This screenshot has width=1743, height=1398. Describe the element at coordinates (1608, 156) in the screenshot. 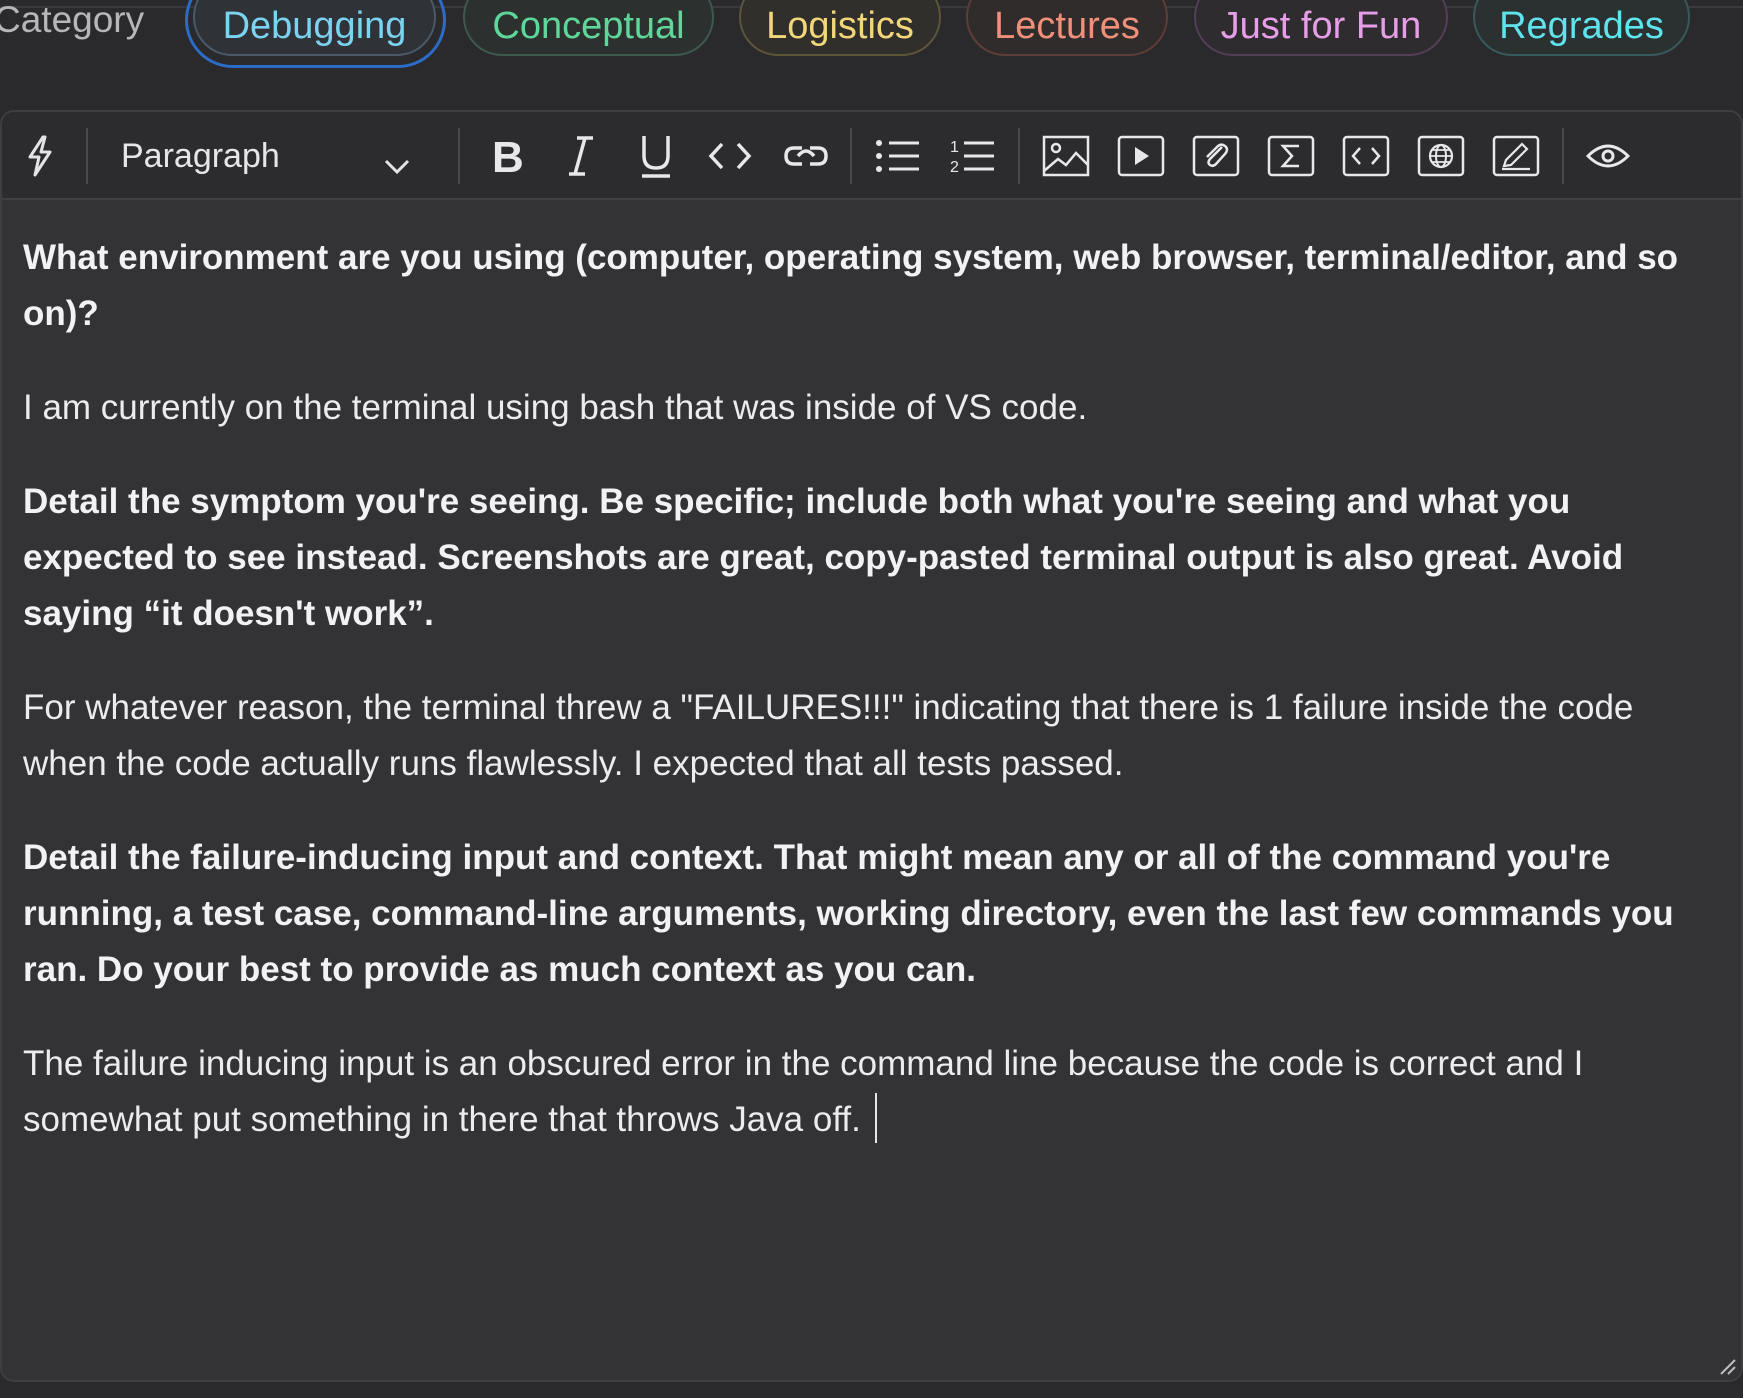

I see `preview-icon` at that location.